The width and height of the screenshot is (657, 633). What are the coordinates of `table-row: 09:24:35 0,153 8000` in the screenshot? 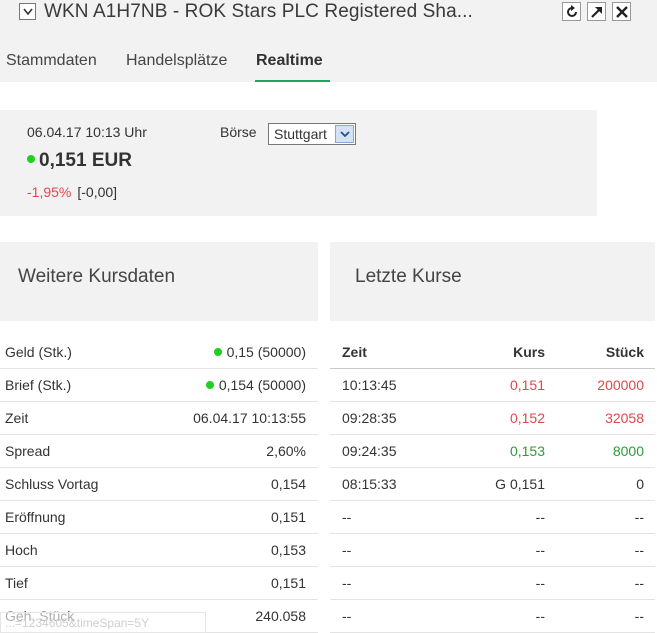 It's located at (492, 451).